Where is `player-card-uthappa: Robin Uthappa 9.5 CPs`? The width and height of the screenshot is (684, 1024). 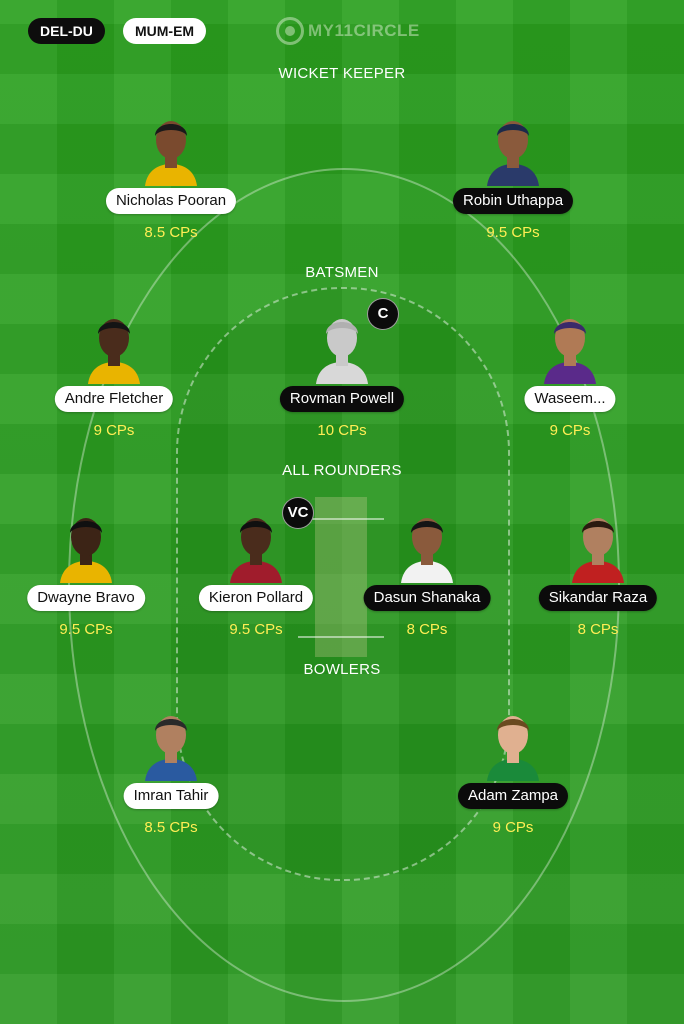
player-card-uthappa: Robin Uthappa 9.5 CPs is located at coordinates (513, 185).